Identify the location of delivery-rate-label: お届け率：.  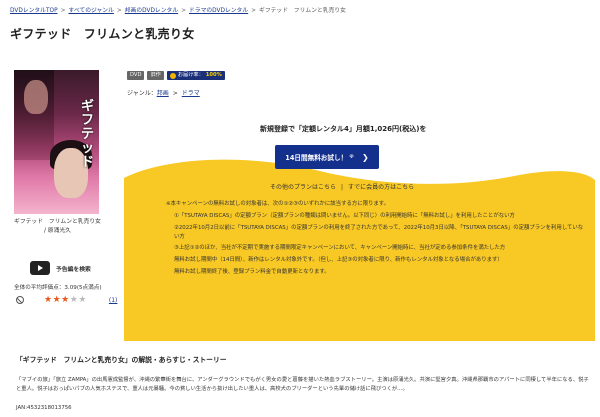
(190, 75).